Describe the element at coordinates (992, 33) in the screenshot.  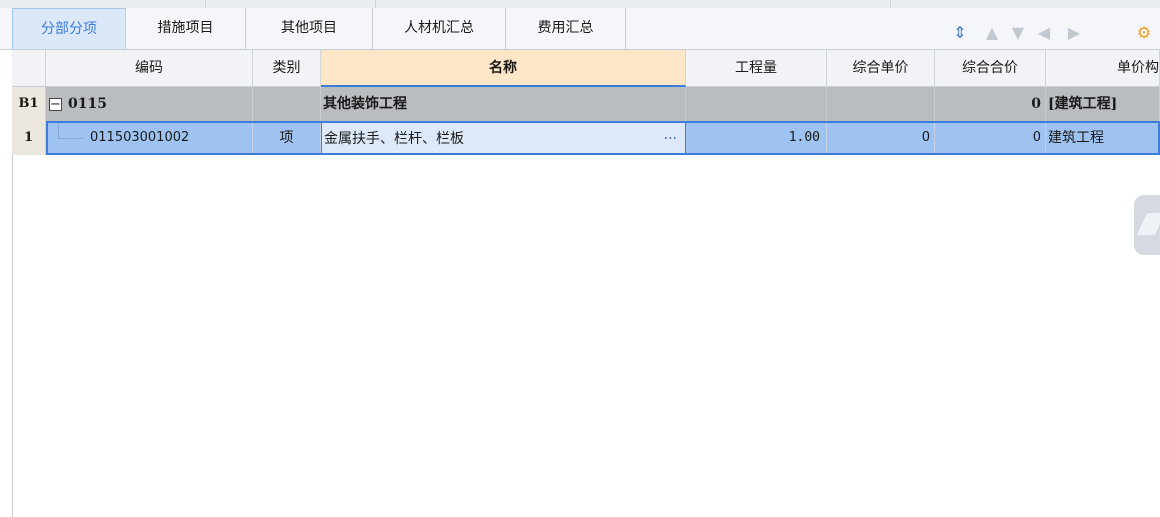
I see `arrow-up-icon: ▲` at that location.